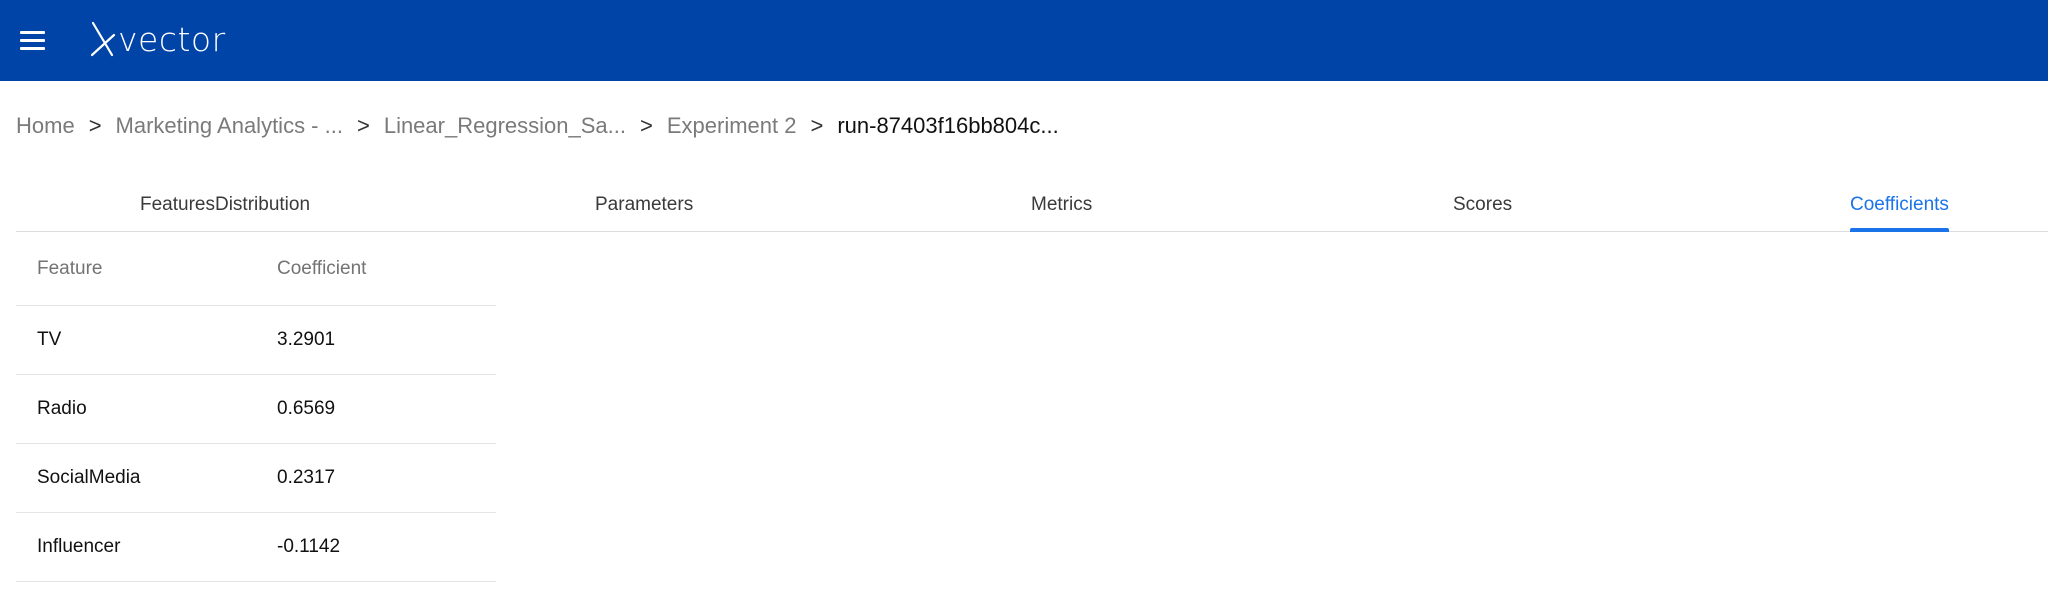  Describe the element at coordinates (644, 204) in the screenshot. I see `tab-parameters: Parameters` at that location.